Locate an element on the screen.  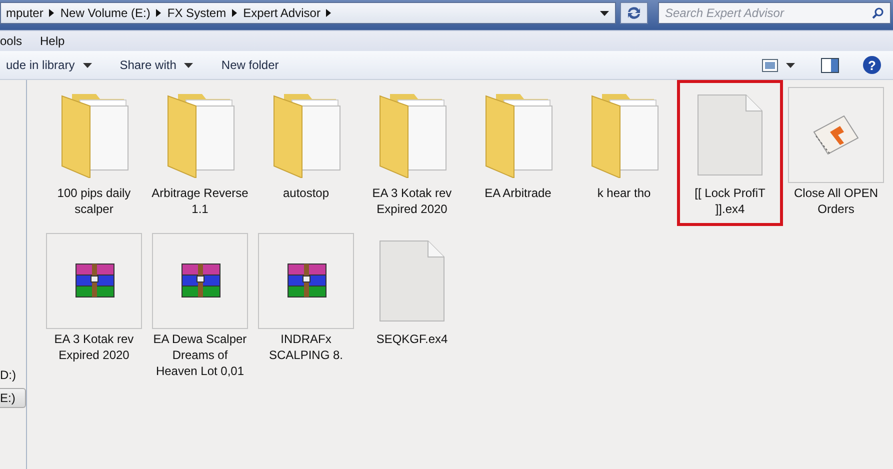
file-item: autostop is located at coordinates (306, 153).